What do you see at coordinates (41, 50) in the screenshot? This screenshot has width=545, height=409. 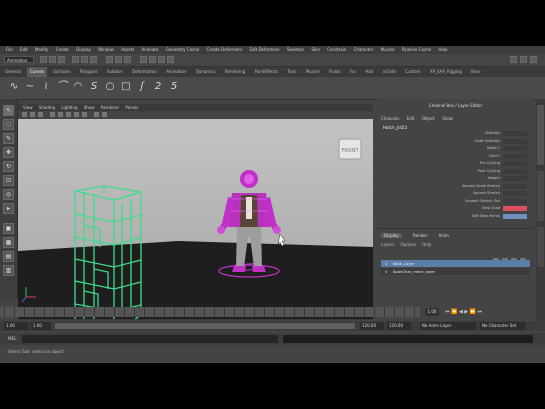 I see `menu-modify: Modify` at bounding box center [41, 50].